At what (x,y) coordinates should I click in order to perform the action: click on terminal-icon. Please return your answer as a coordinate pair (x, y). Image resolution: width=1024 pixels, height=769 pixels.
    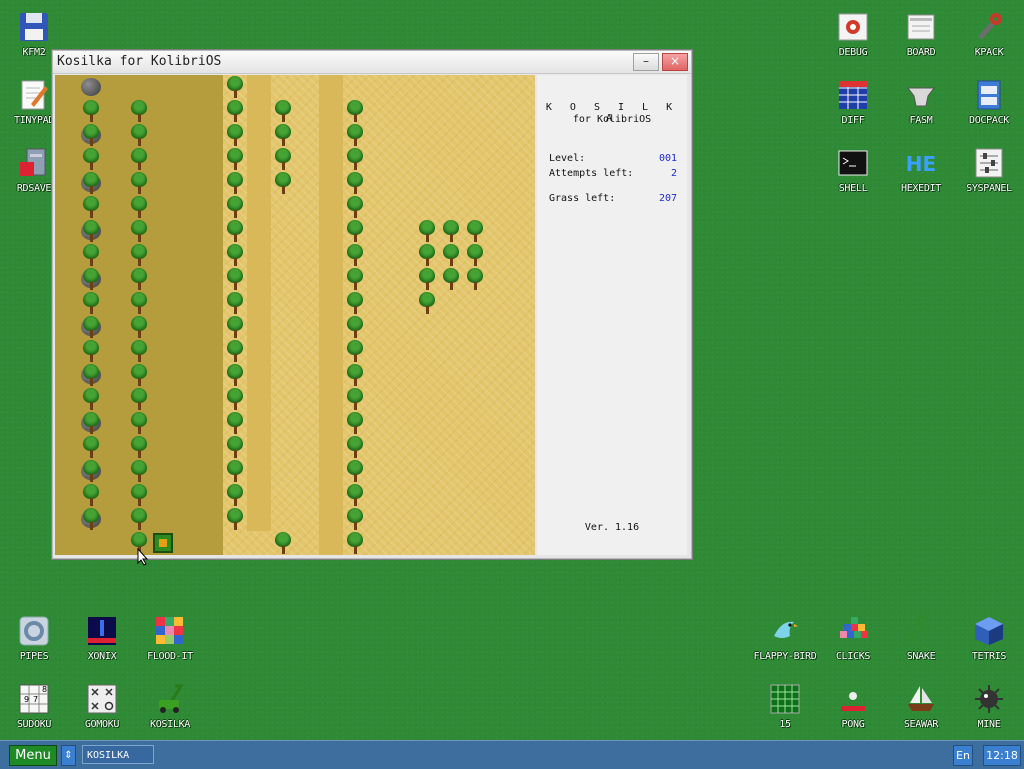
    Looking at the image, I should click on (853, 163).